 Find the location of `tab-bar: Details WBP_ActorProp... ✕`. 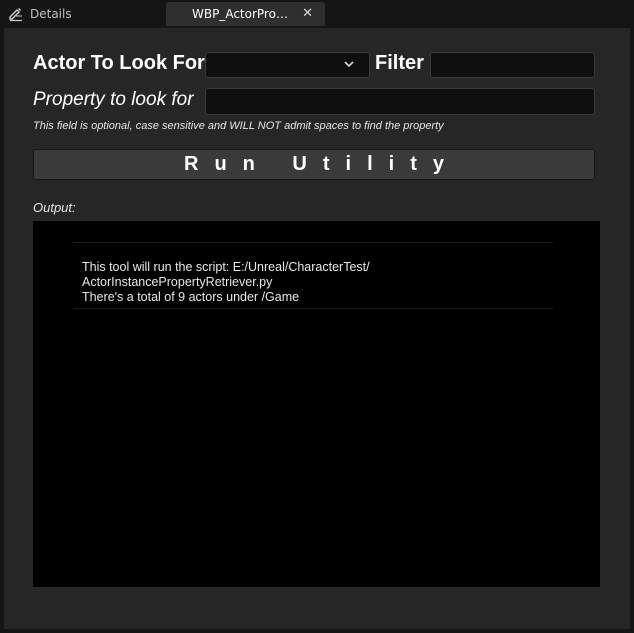

tab-bar: Details WBP_ActorProp... ✕ is located at coordinates (317, 14).